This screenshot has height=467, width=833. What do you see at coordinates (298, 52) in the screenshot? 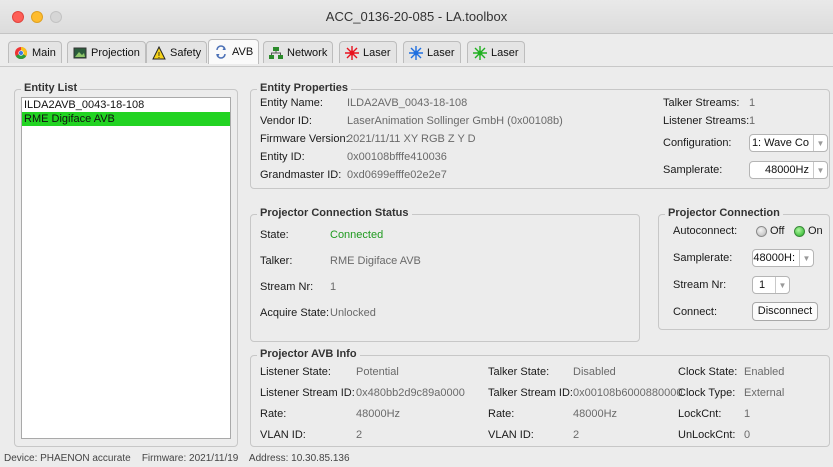
I see `tab-network: Network` at bounding box center [298, 52].